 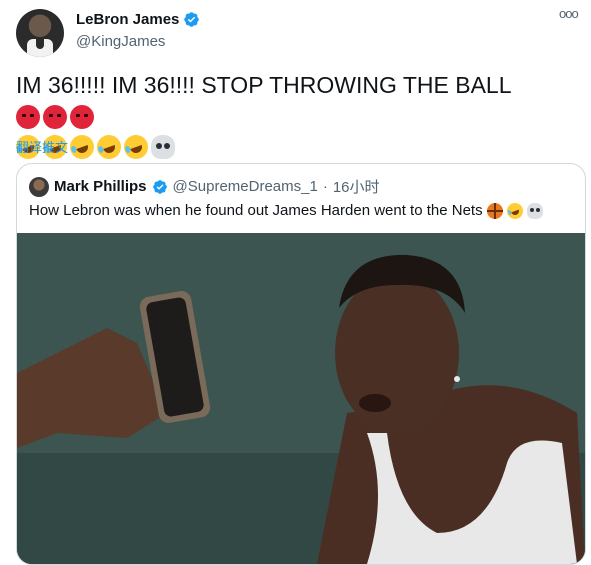 What do you see at coordinates (494, 210) in the screenshot?
I see `basketball-icon` at bounding box center [494, 210].